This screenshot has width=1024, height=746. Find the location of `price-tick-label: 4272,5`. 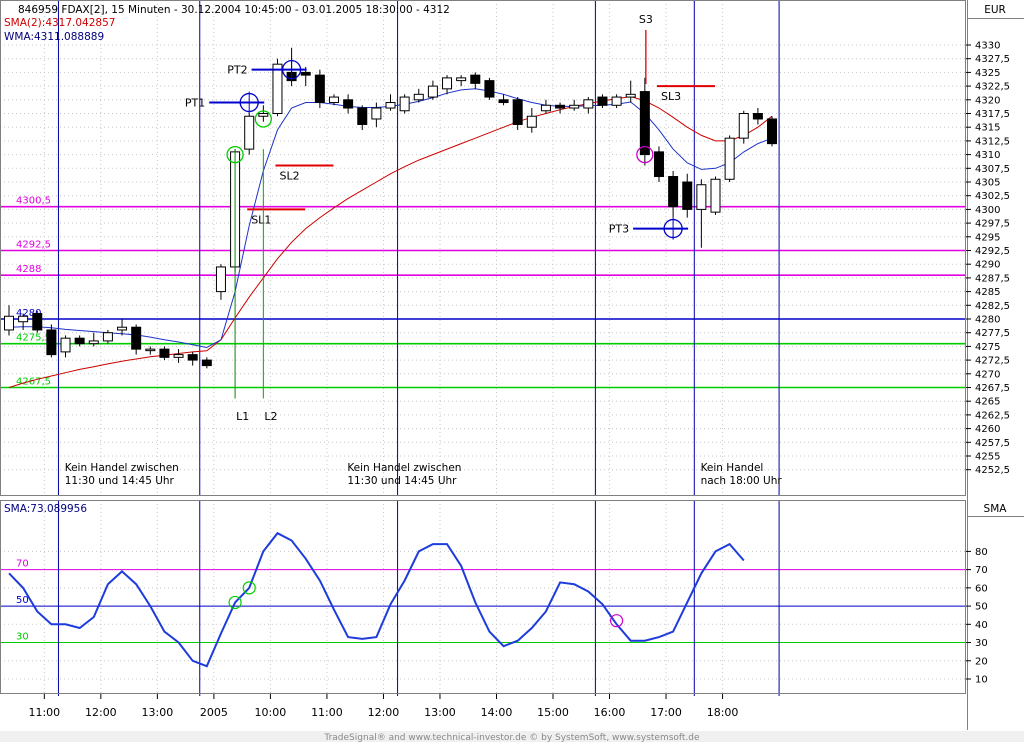

price-tick-label: 4272,5 is located at coordinates (992, 361).